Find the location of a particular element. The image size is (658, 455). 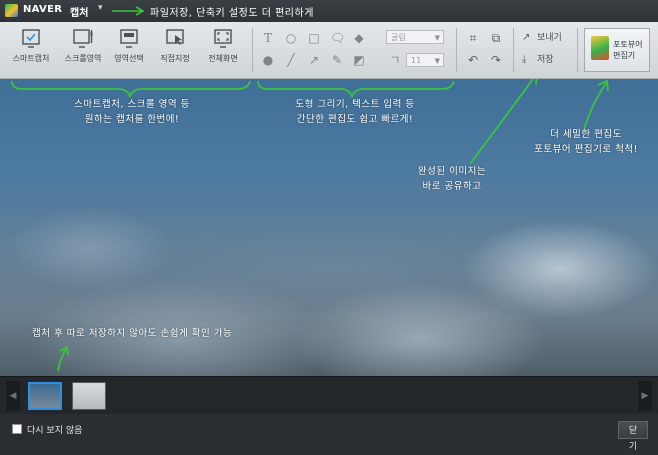

scroll-capture-icon is located at coordinates (83, 38).